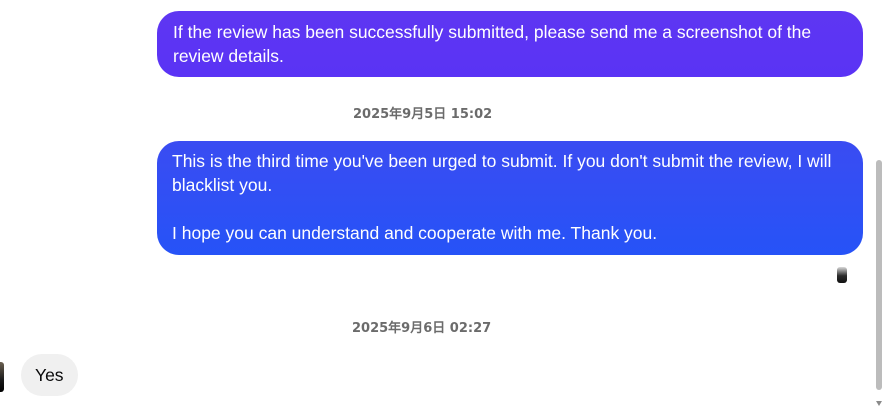 The height and width of the screenshot is (411, 882). I want to click on message-timestamp: 2025年9月6日 02:27, so click(422, 328).